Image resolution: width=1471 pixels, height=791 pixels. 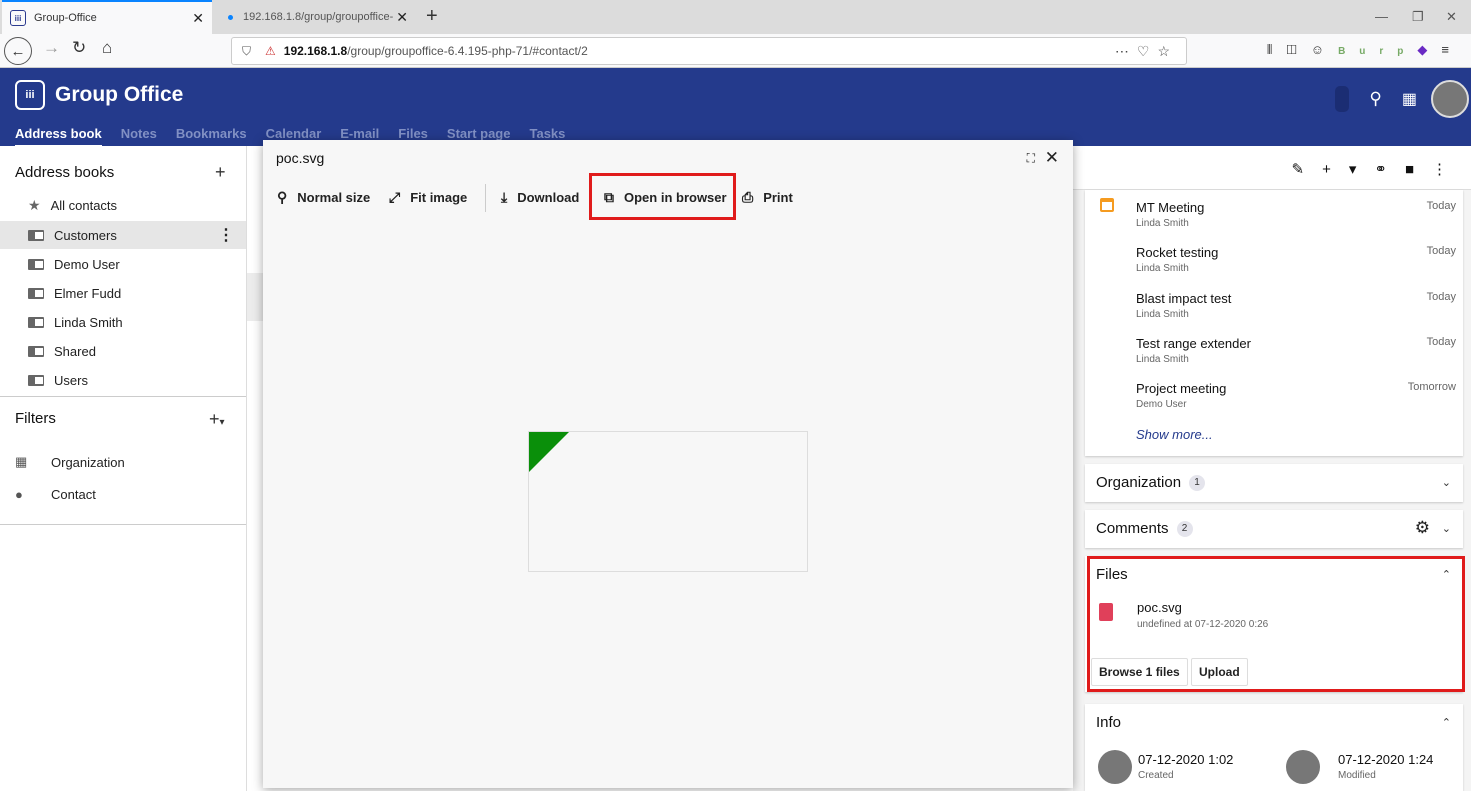 What do you see at coordinates (1186, 759) in the screenshot?
I see `created-date: 07-12-2020 1:02` at bounding box center [1186, 759].